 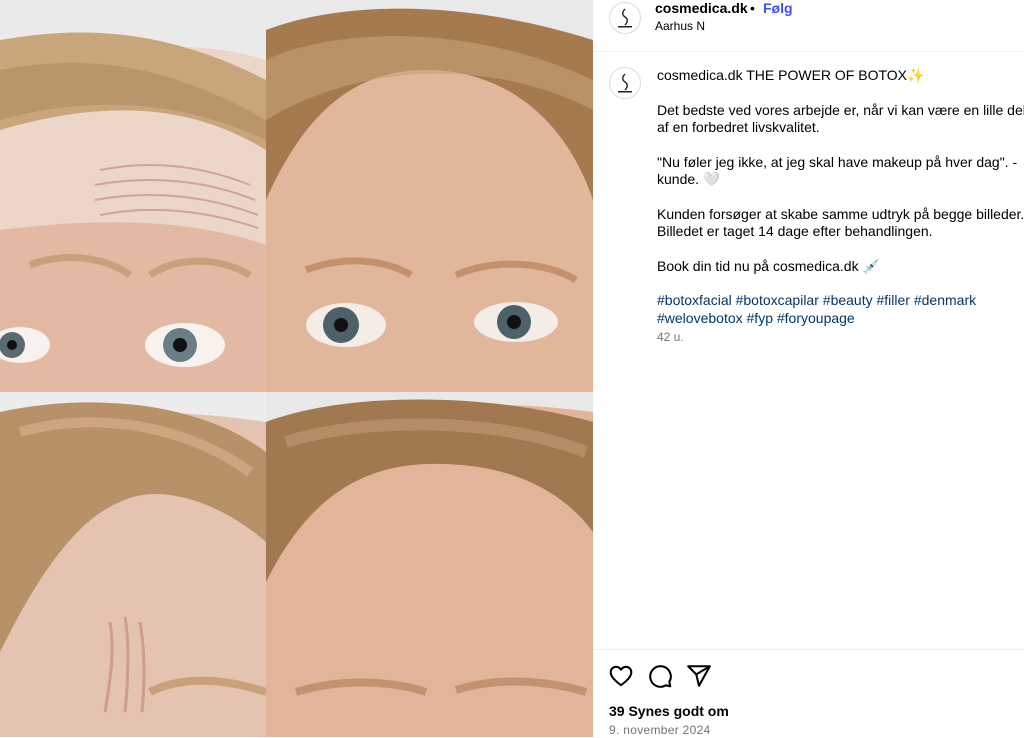 I want to click on hashtag-link: #beauty, so click(x=848, y=300).